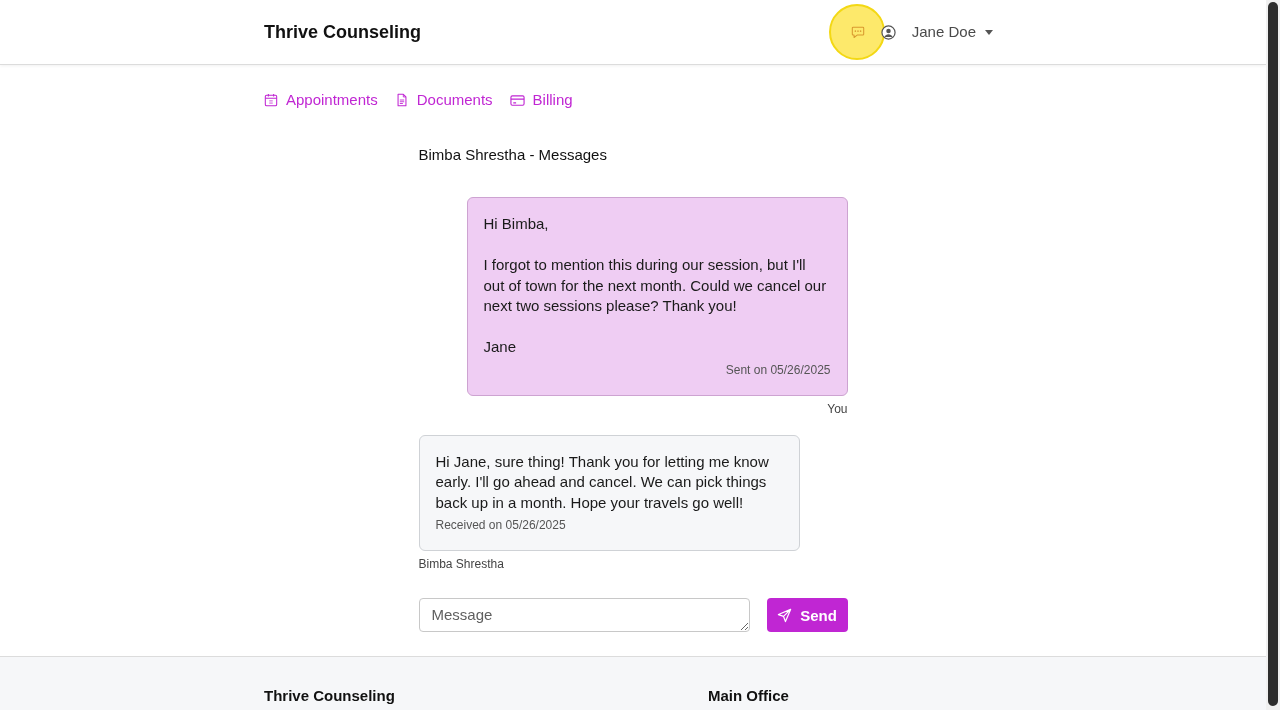  I want to click on message-text: Hi Jane, sure thing! Thank you for letting me know early. I'll go ahead and cancel. We can pick things back up in a month. Hope your travels go well!, so click(602, 482).